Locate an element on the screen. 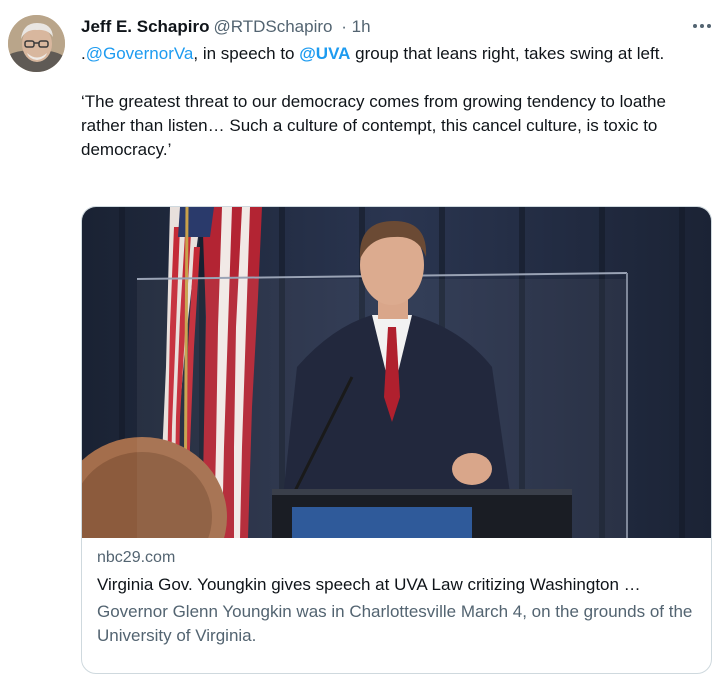 The image size is (726, 680). author-name: Jeff E. Schapiro is located at coordinates (145, 26).